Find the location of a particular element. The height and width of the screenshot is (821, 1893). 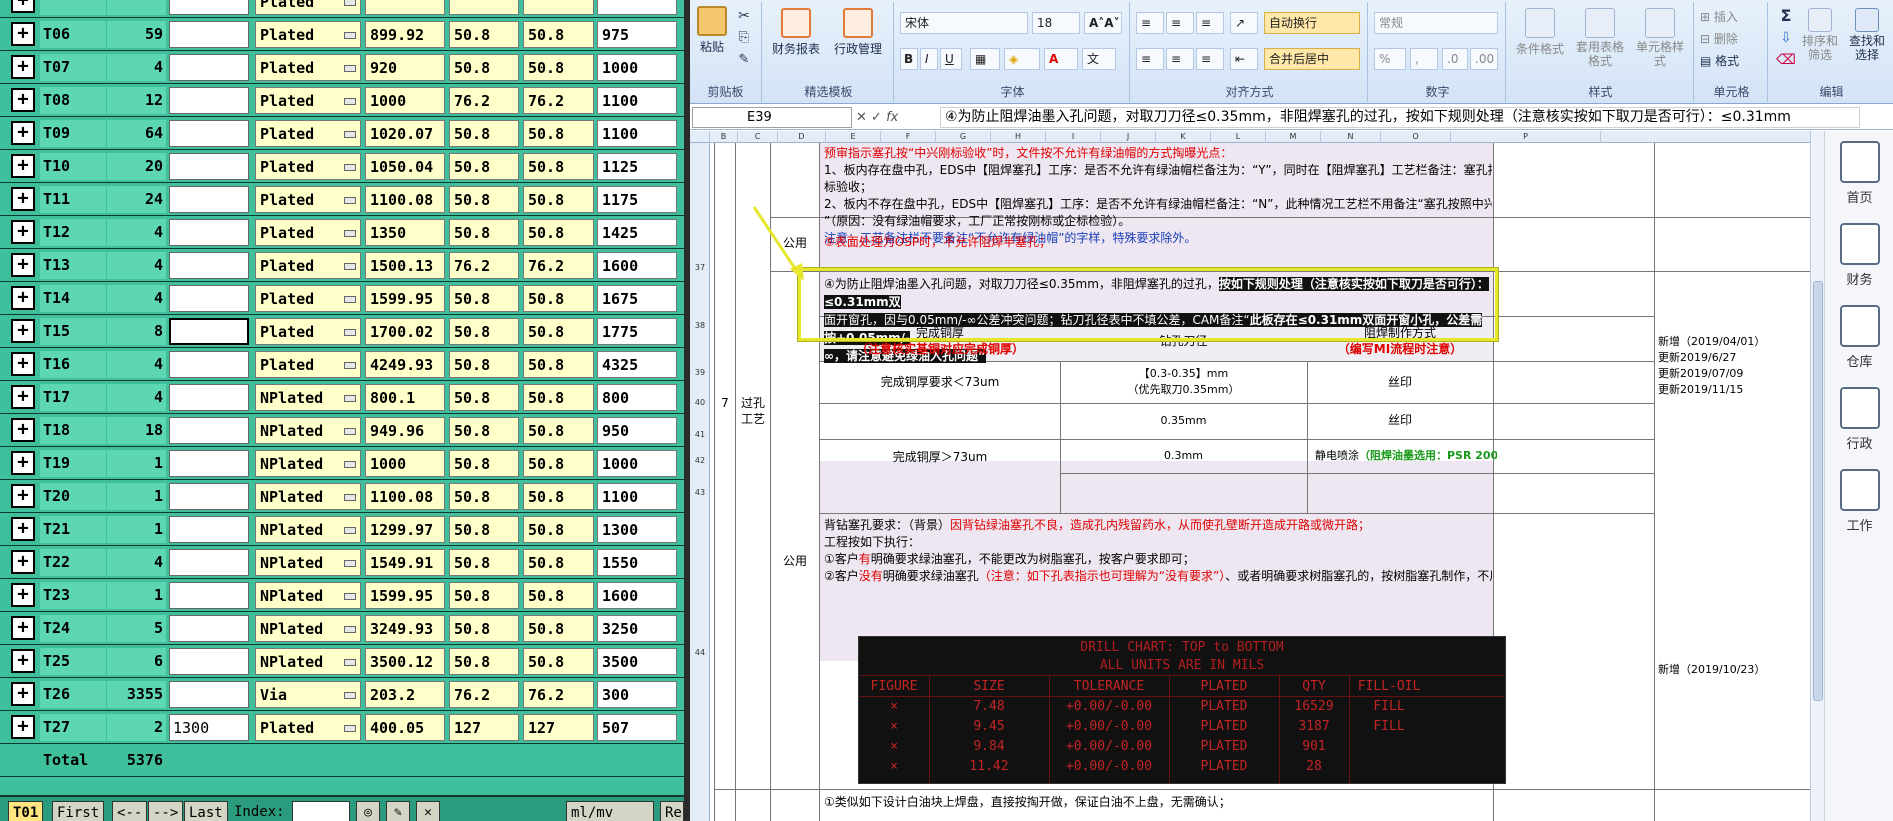

column-letter: C is located at coordinates (758, 137).